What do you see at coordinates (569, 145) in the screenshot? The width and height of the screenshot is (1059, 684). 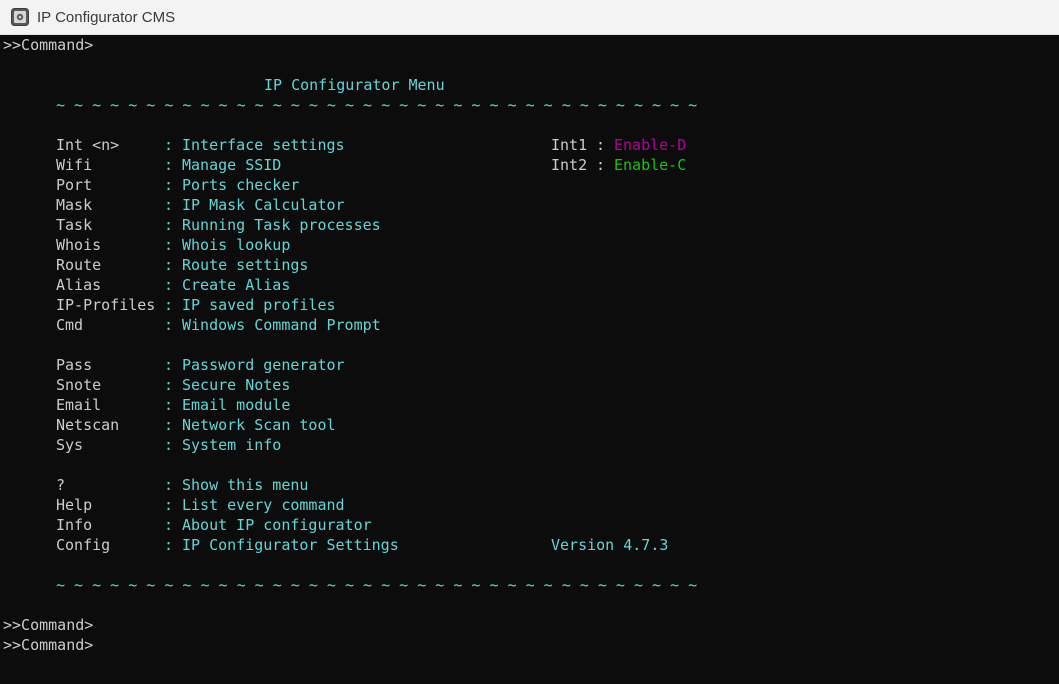 I see `interface-name: Int1` at bounding box center [569, 145].